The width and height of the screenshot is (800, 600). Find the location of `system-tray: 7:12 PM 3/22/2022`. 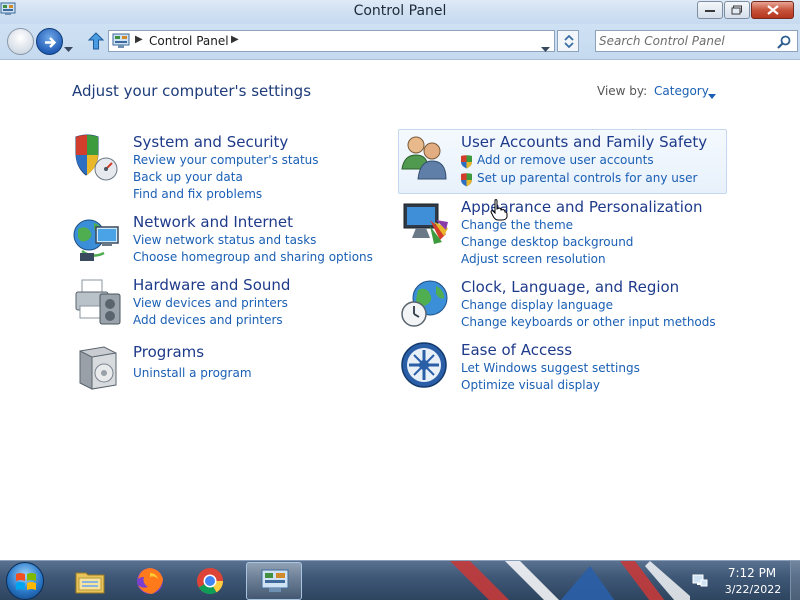

system-tray: 7:12 PM 3/22/2022 is located at coordinates (743, 580).